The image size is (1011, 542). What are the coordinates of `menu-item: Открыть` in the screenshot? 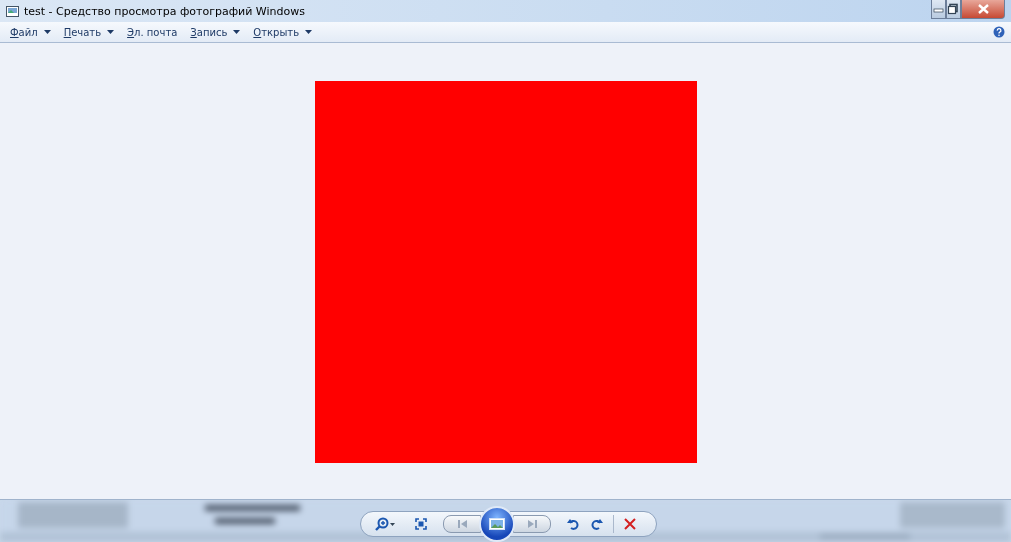 It's located at (276, 32).